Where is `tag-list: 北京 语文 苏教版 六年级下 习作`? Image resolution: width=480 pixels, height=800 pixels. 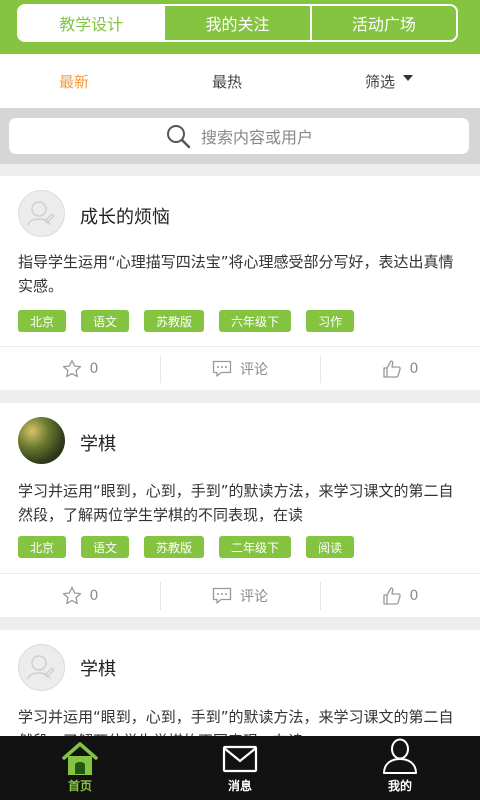 tag-list: 北京 语文 苏教版 六年级下 习作 is located at coordinates (186, 321).